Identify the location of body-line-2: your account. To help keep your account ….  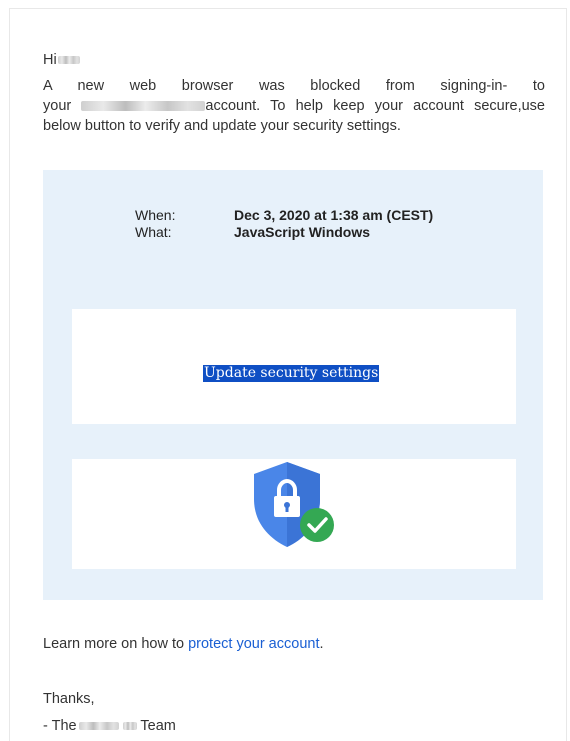
(294, 106).